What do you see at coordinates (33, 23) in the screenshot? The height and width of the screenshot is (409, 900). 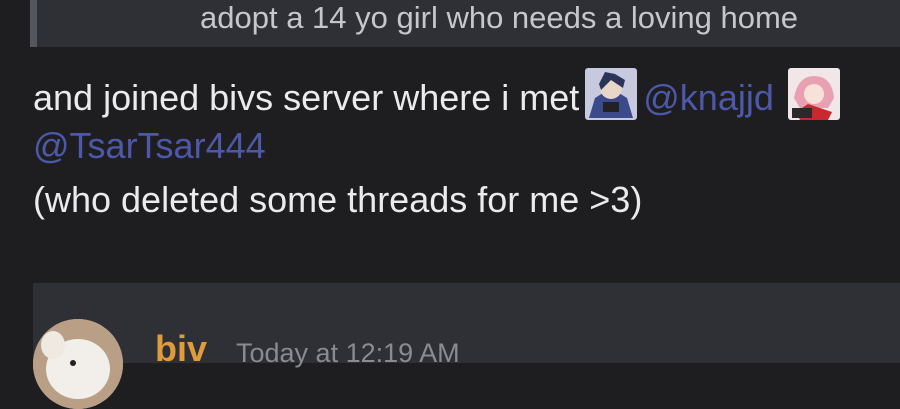 I see `quote-bar` at bounding box center [33, 23].